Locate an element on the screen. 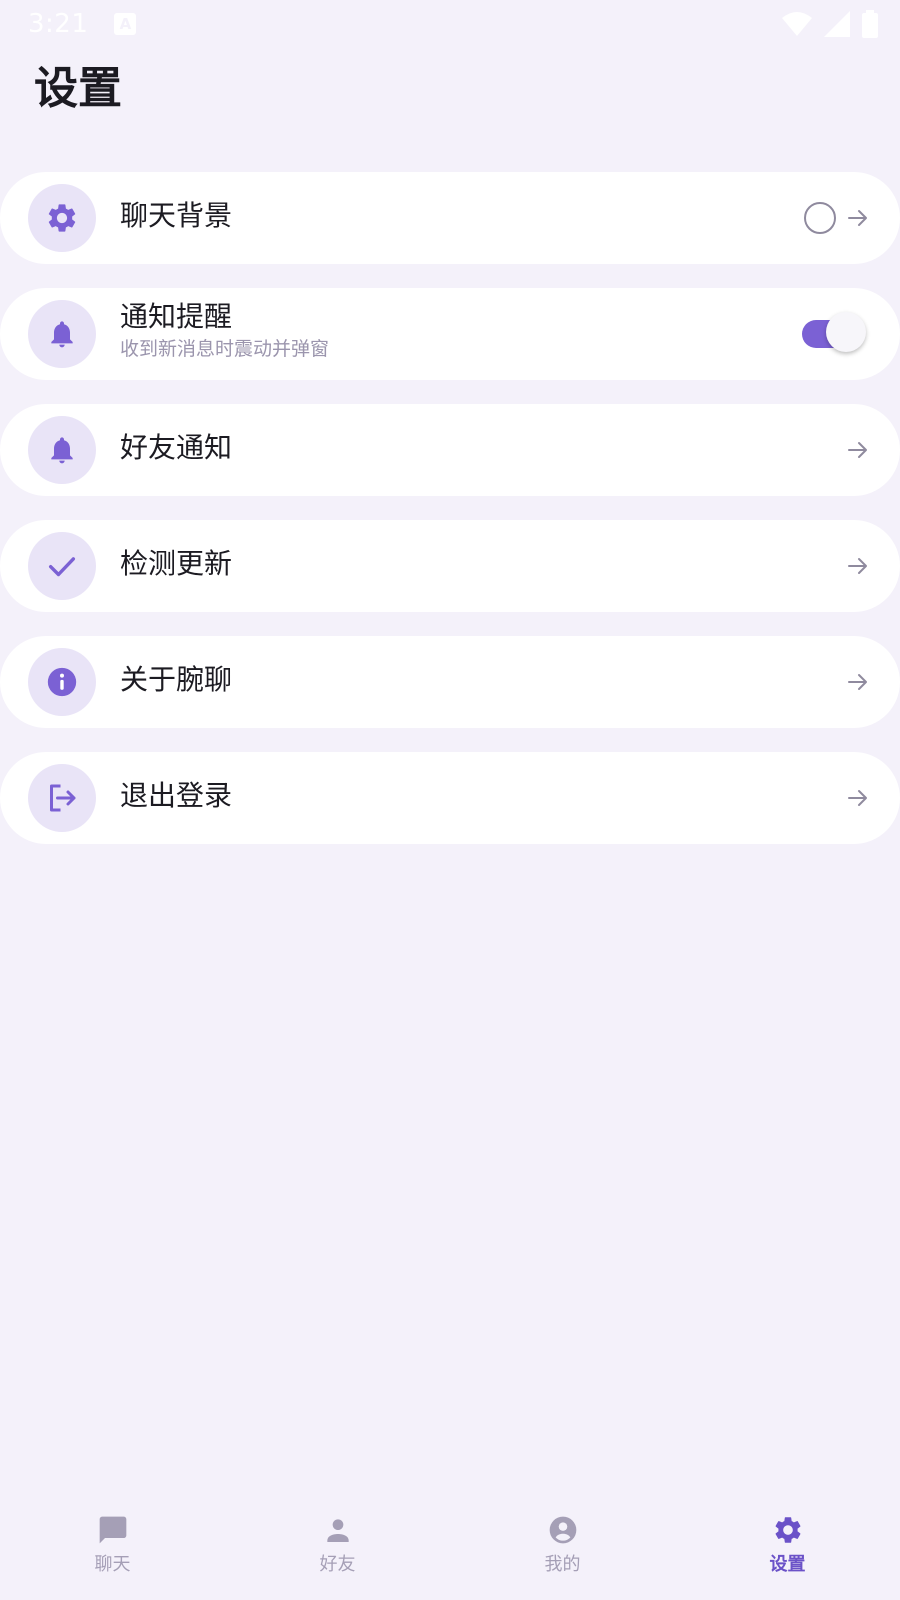 This screenshot has height=1600, width=900. setting-label: 好友通知 is located at coordinates (176, 447).